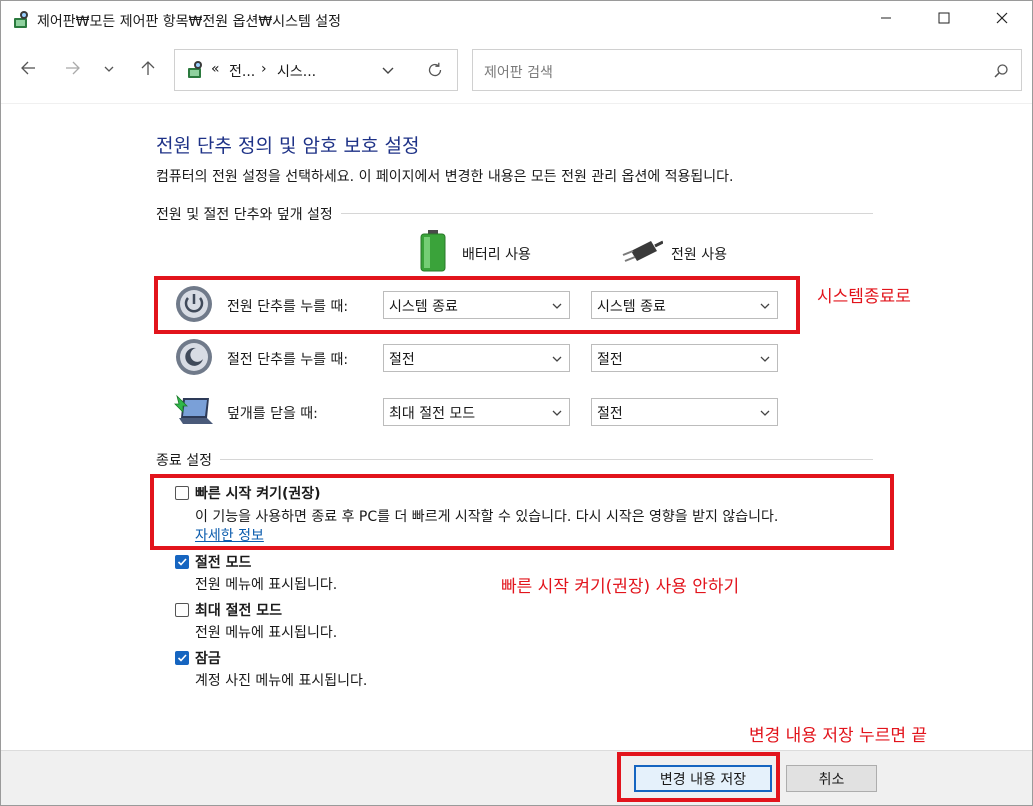  I want to click on lid-close-battery-select: 최대 절전 모드, so click(476, 412).